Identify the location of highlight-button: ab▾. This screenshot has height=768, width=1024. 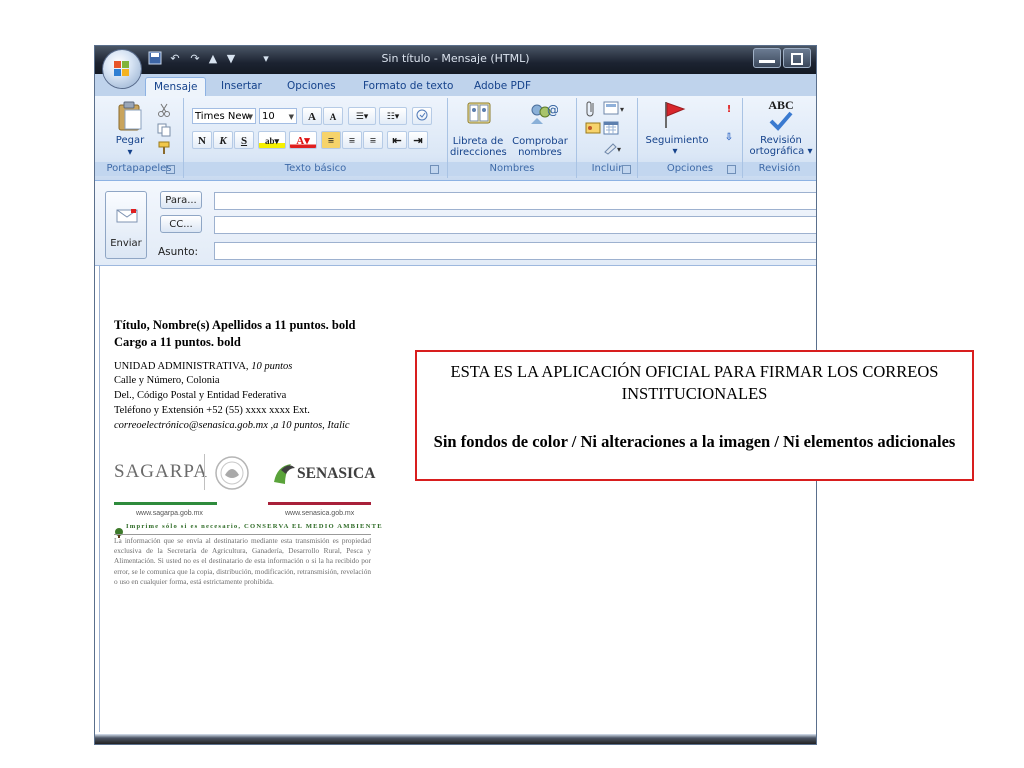
(272, 140).